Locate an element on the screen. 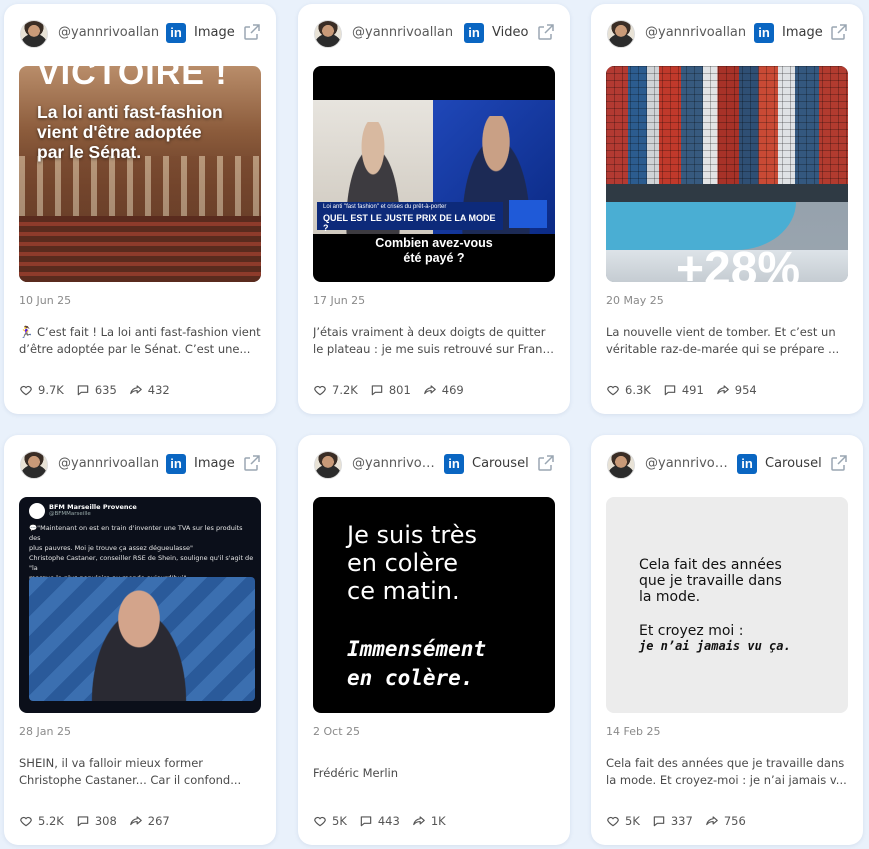 This screenshot has width=869, height=849. comments-stat: 801 is located at coordinates (390, 390).